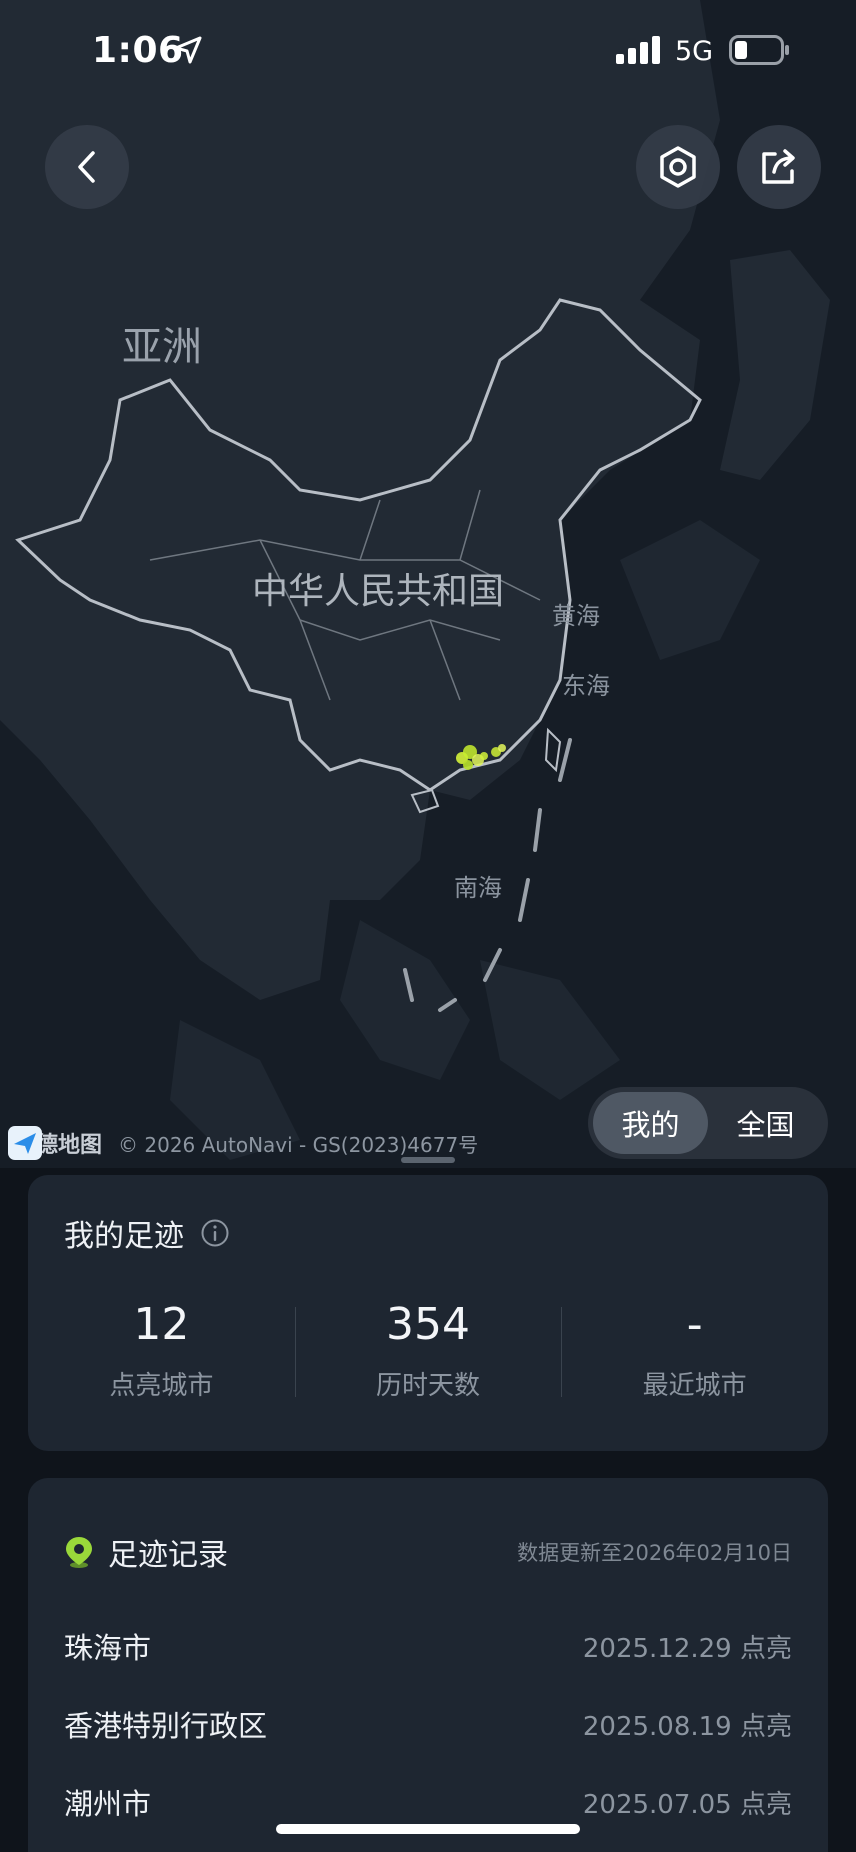 The height and width of the screenshot is (1852, 856). I want to click on stat-lit-cities: 12 点亮城市, so click(161, 1350).